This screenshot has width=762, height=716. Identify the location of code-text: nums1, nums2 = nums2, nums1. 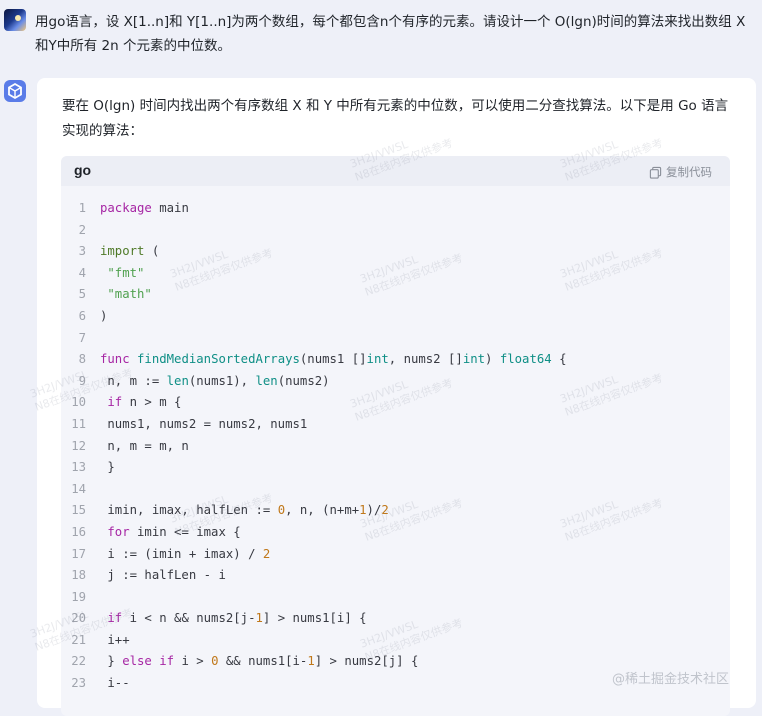
(204, 423).